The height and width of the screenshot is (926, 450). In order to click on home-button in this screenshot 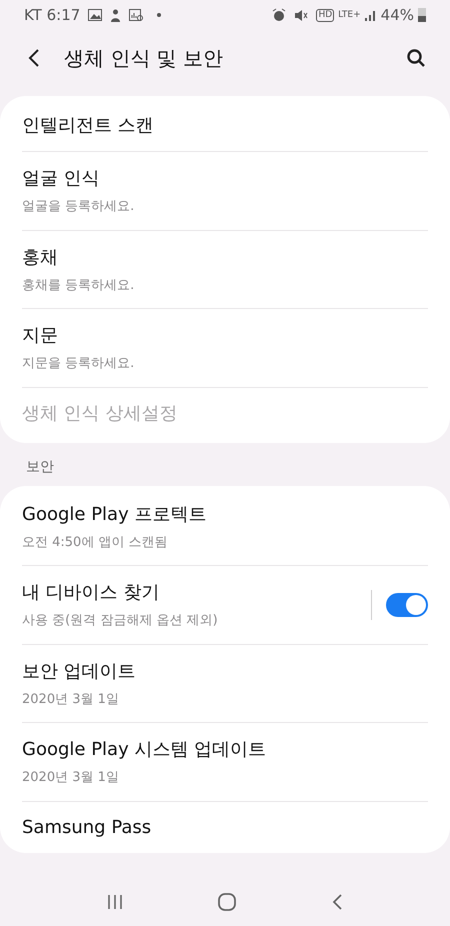, I will do `click(227, 902)`.